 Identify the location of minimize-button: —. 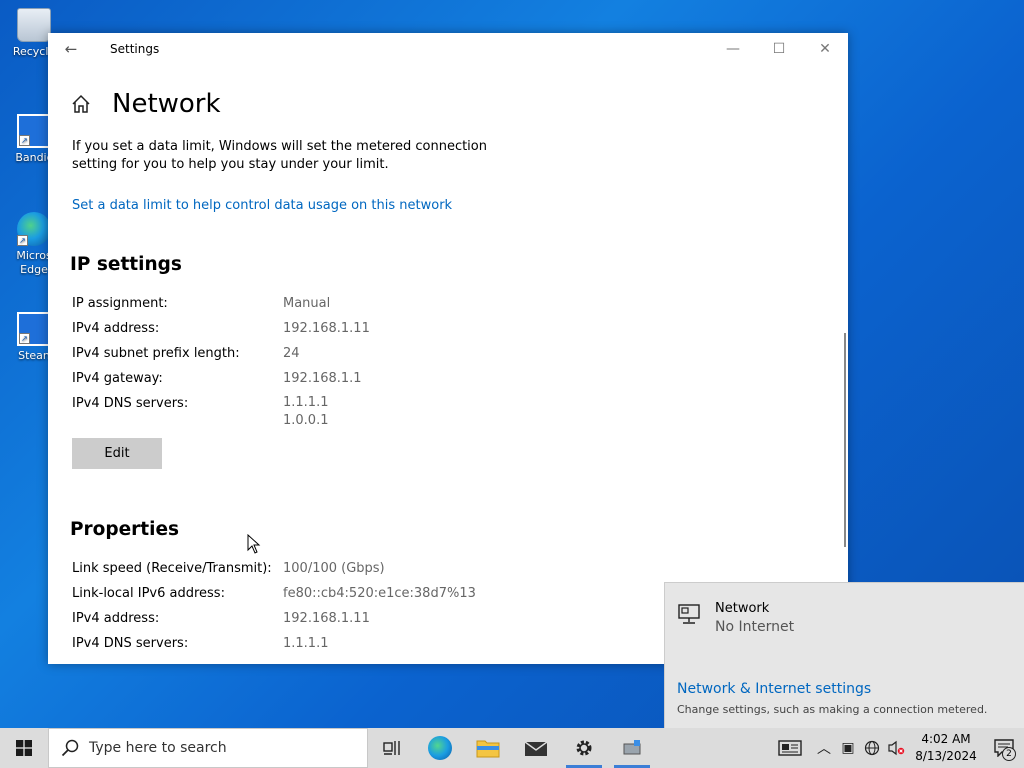
(733, 49).